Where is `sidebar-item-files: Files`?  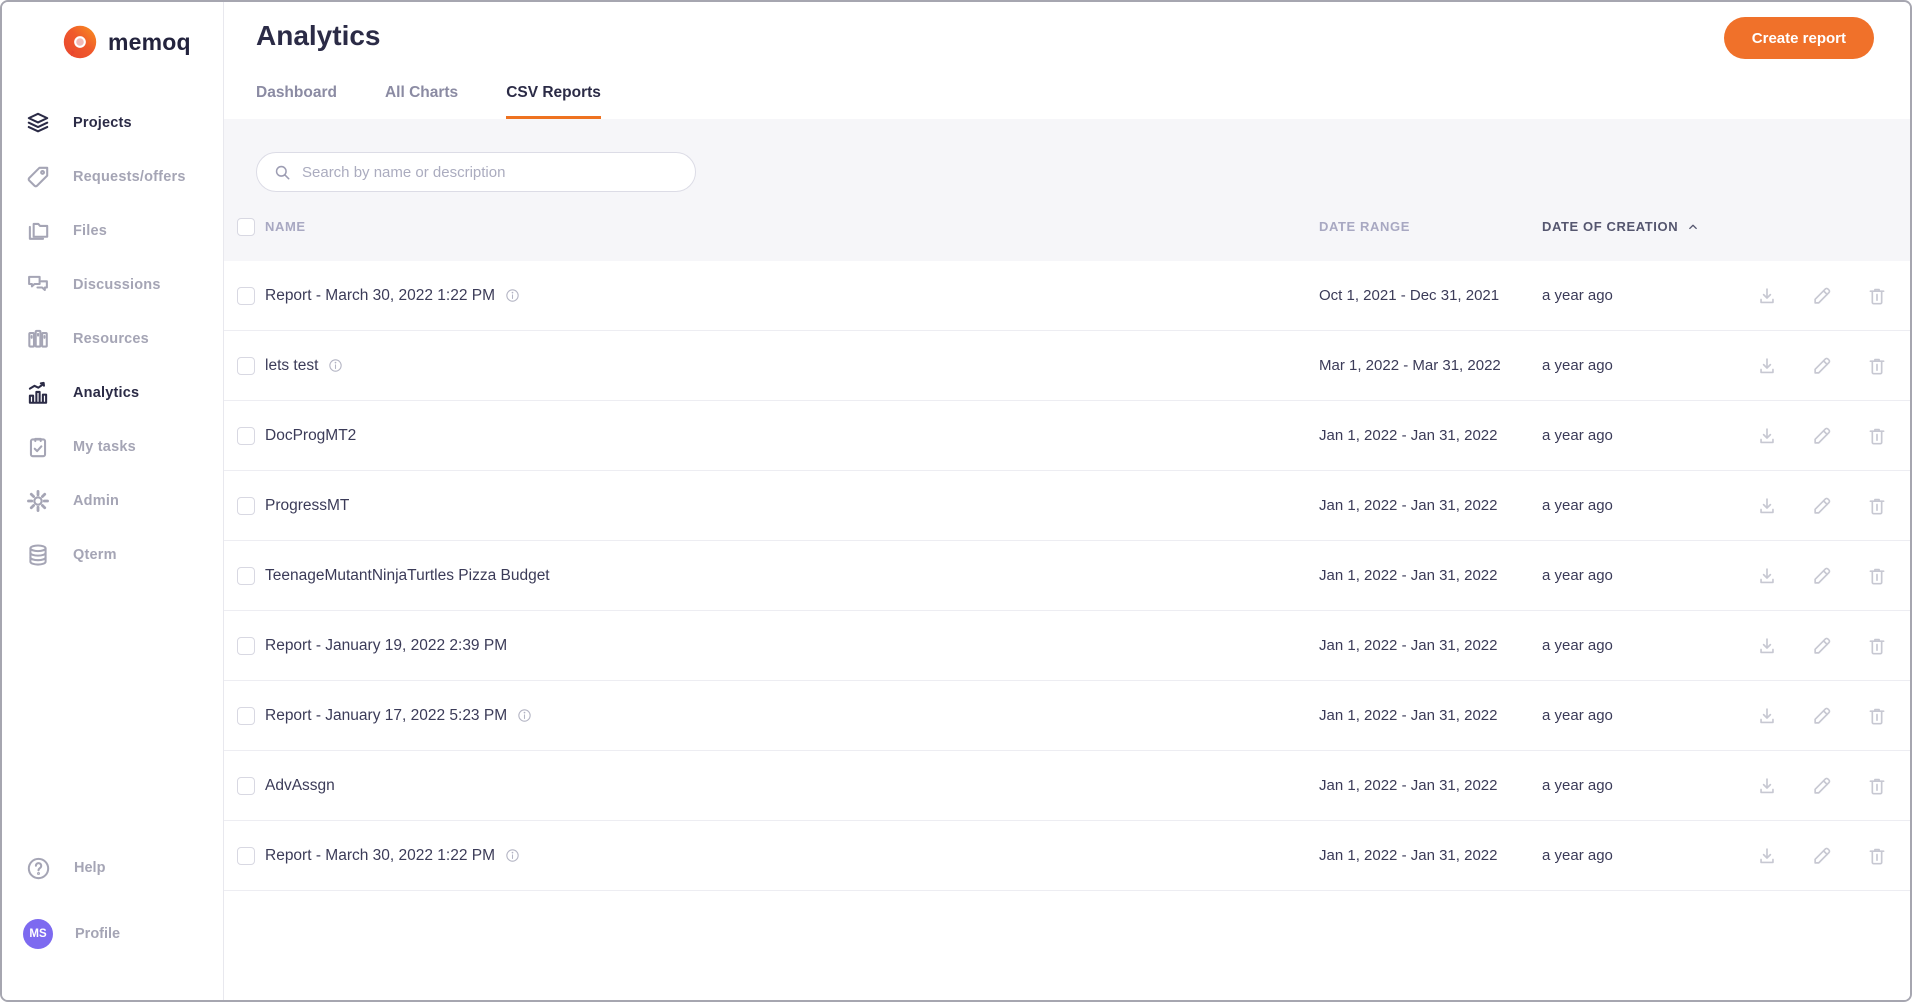 sidebar-item-files: Files is located at coordinates (112, 231).